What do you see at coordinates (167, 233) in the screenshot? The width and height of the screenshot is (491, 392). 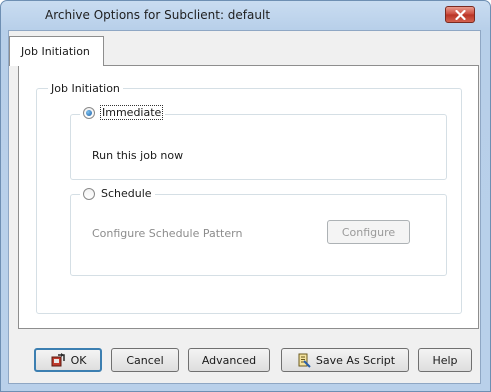 I see `schedule-description: Configure Schedule Pattern` at bounding box center [167, 233].